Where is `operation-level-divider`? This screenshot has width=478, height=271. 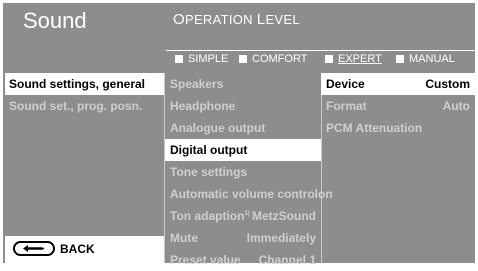
operation-level-divider is located at coordinates (320, 50).